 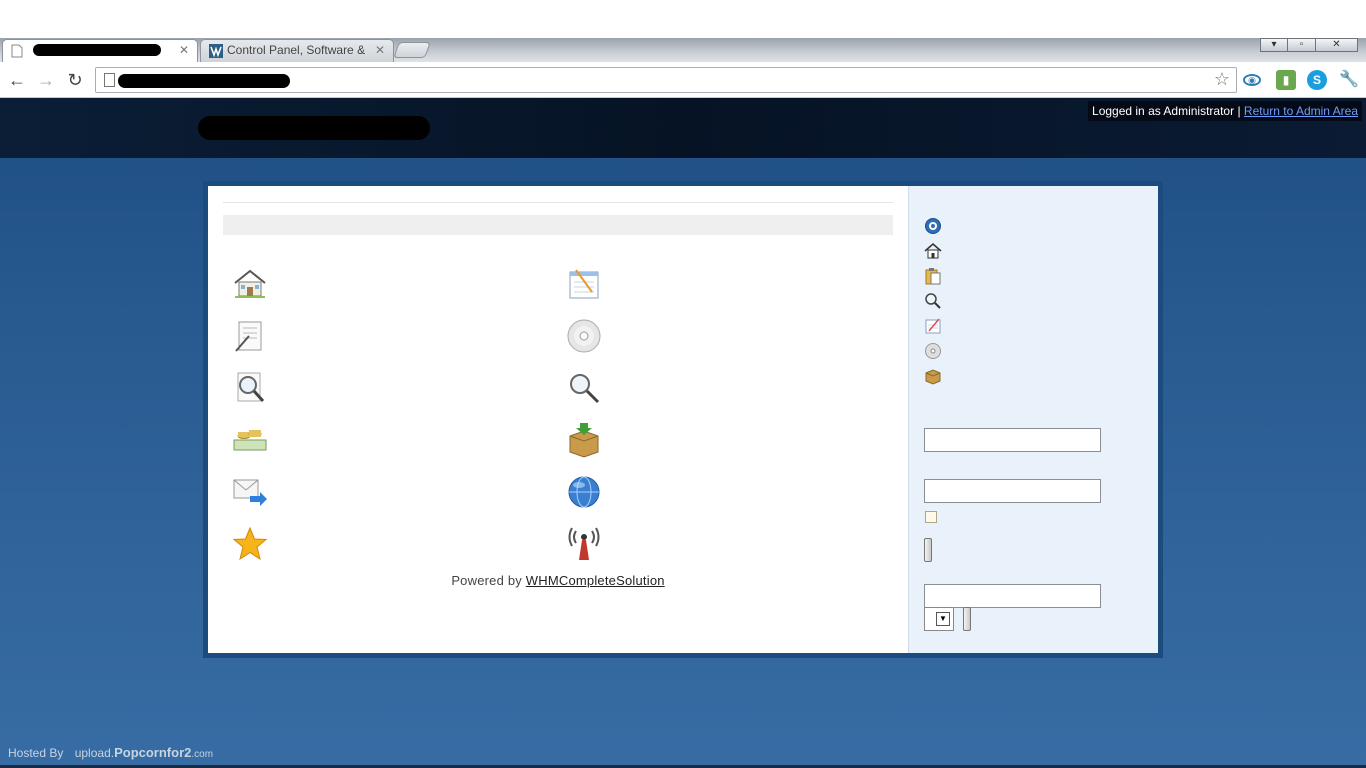 I want to click on sidebar: ▼, so click(x=1033, y=419).